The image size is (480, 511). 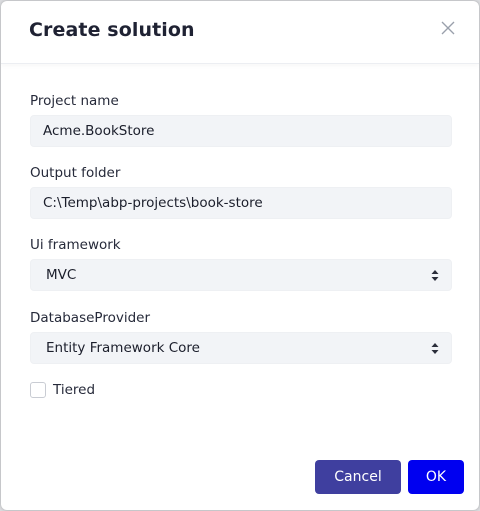 I want to click on ok-button: OK, so click(x=436, y=477).